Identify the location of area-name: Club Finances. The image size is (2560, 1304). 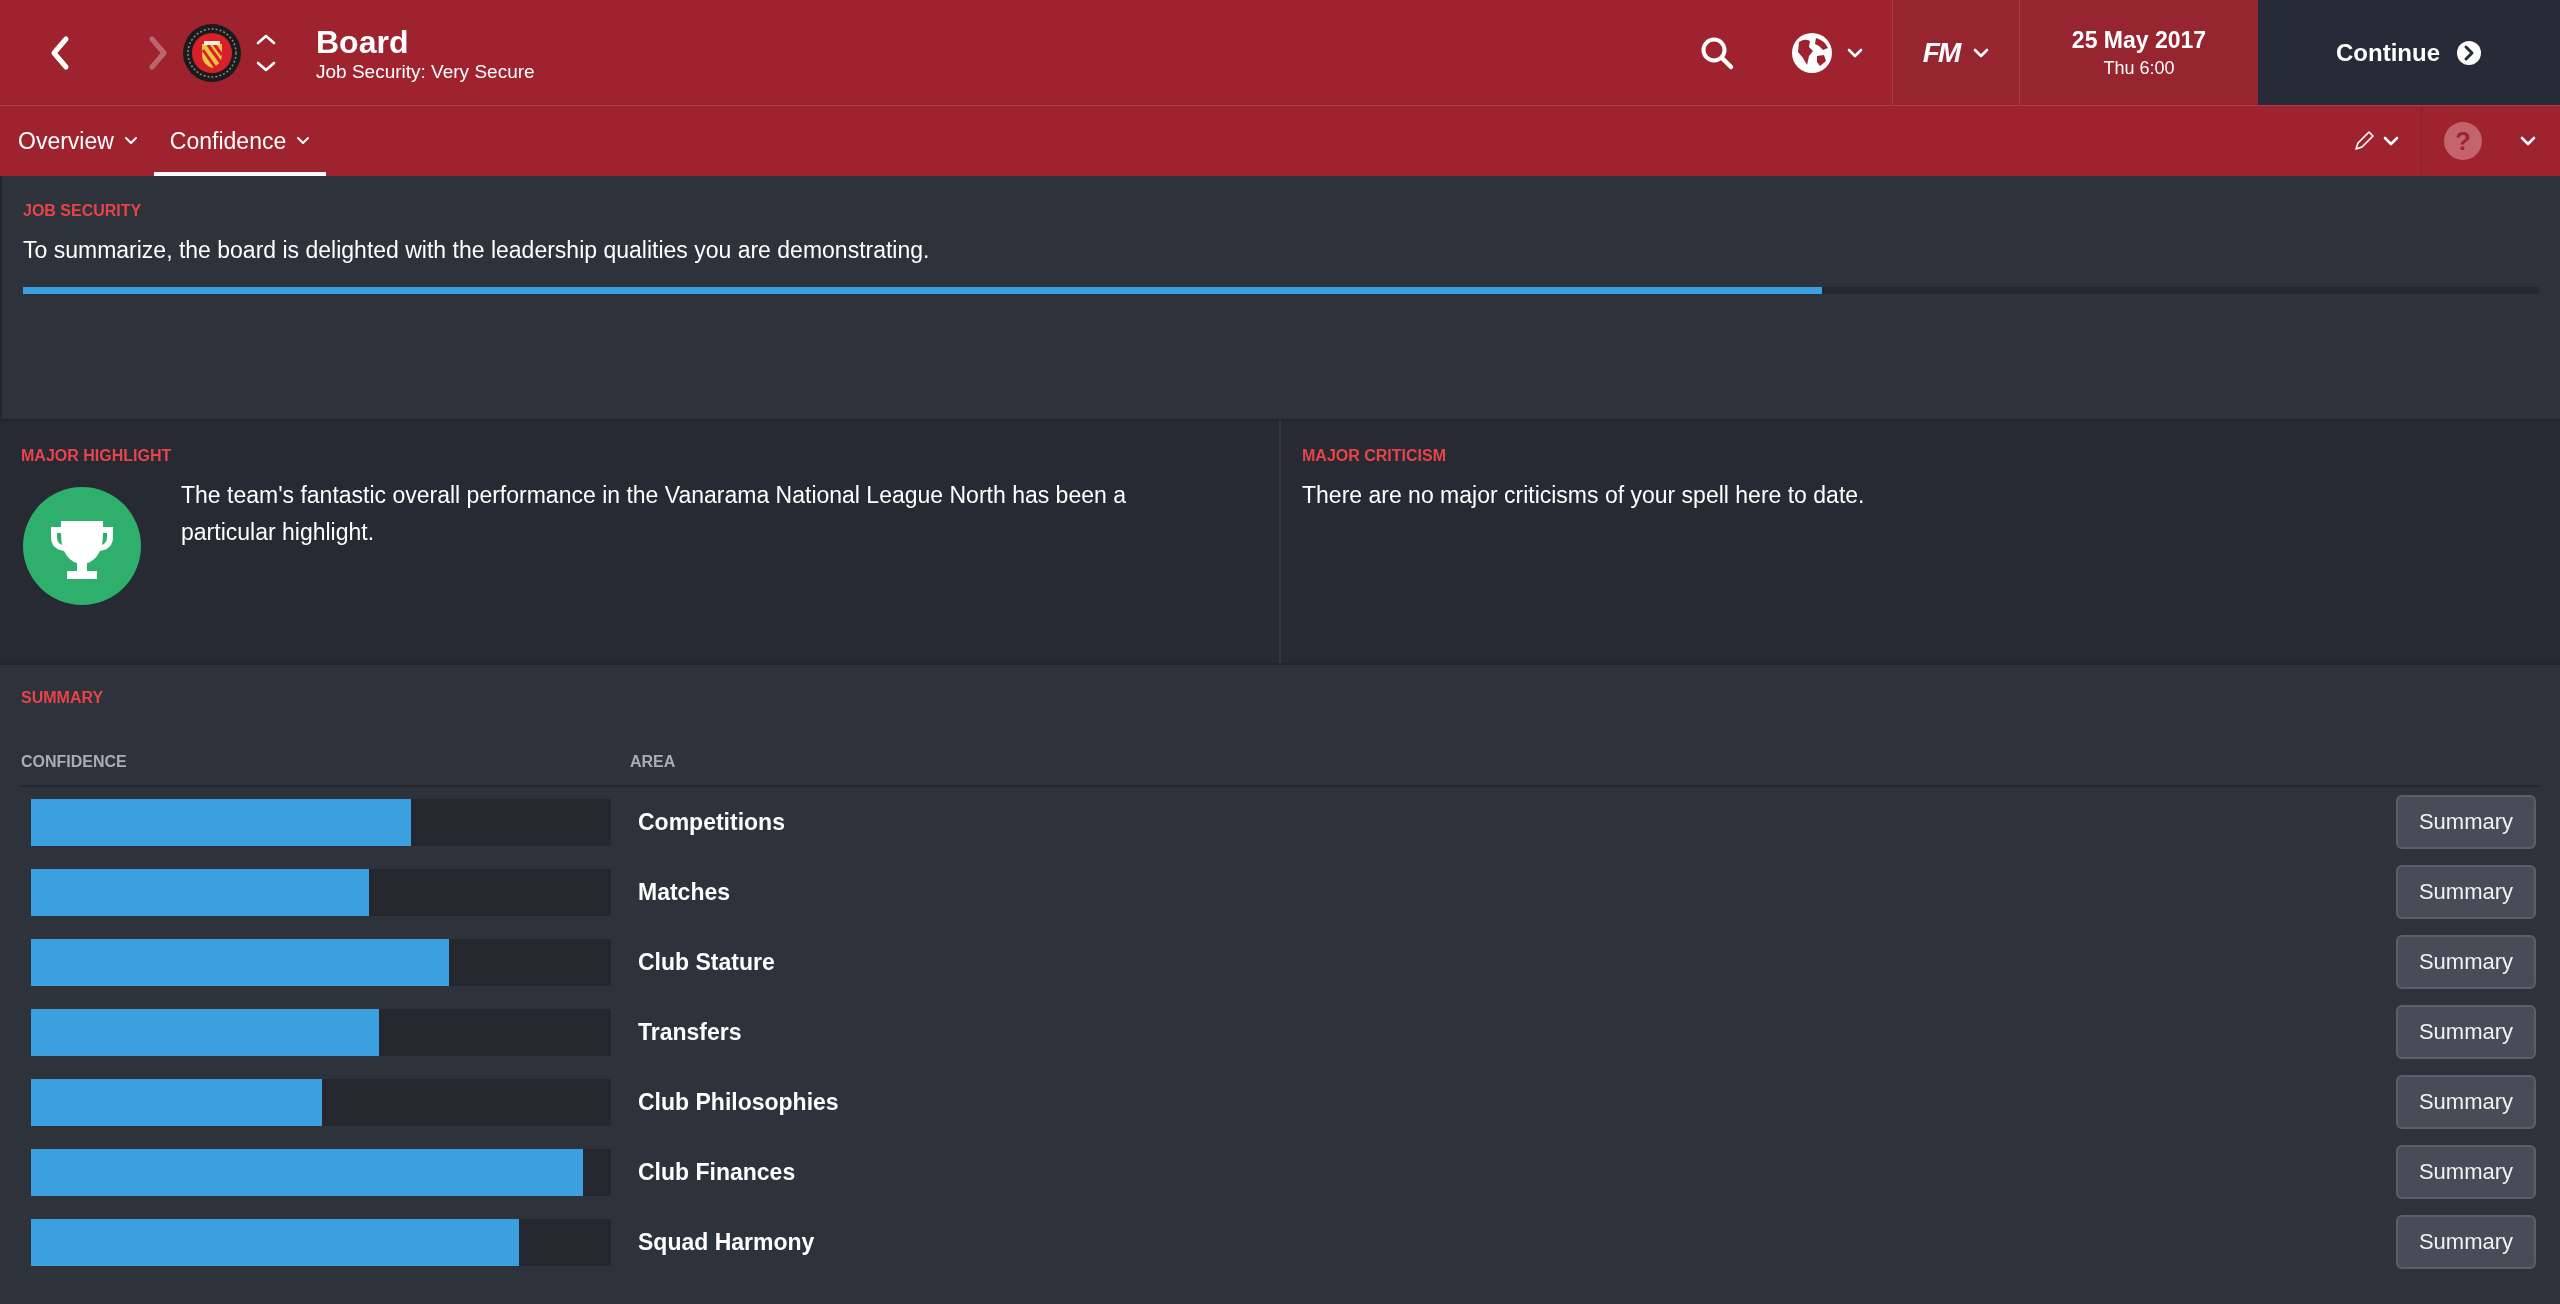
(717, 1172).